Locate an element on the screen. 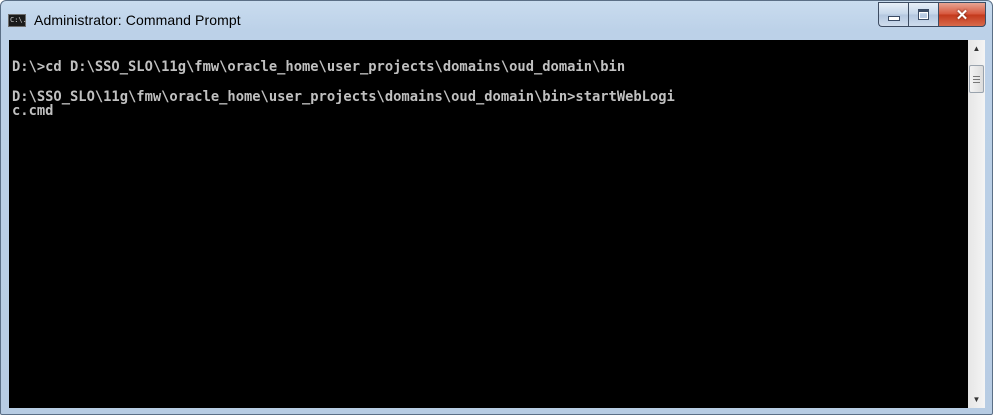  cmd-icon: C:\. is located at coordinates (17, 20).